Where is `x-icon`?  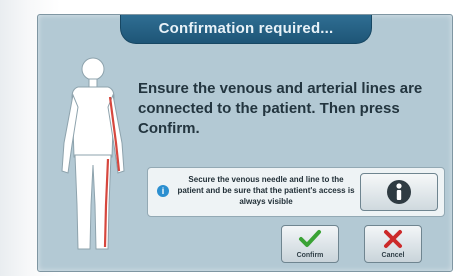 x-icon is located at coordinates (393, 239).